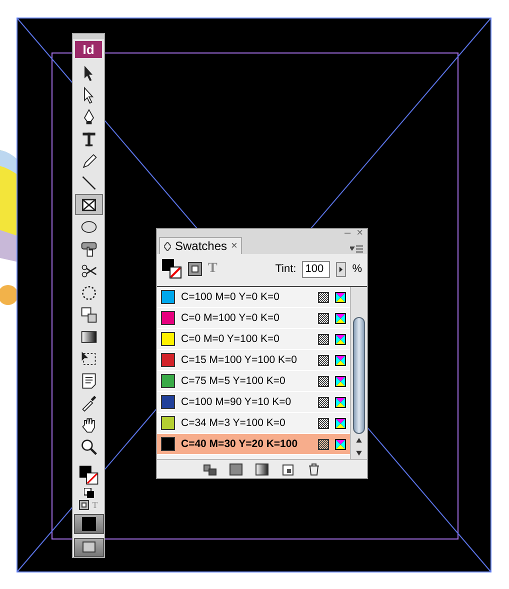 The width and height of the screenshot is (509, 589). I want to click on swatch-row: C=100 M=0 Y=0 K=0, so click(253, 297).